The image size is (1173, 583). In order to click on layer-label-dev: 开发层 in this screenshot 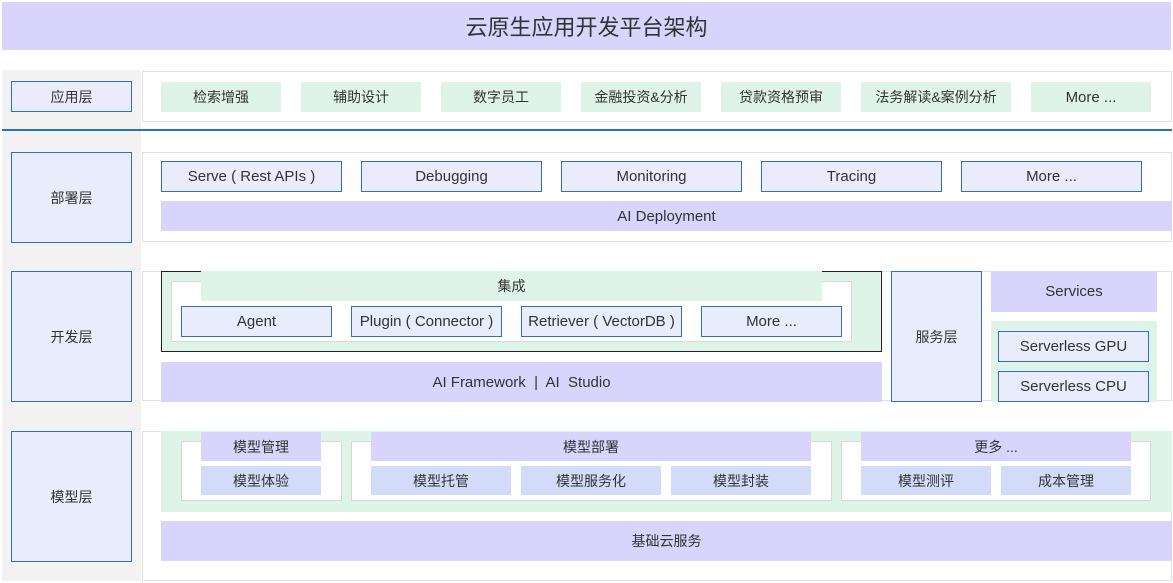, I will do `click(71, 336)`.